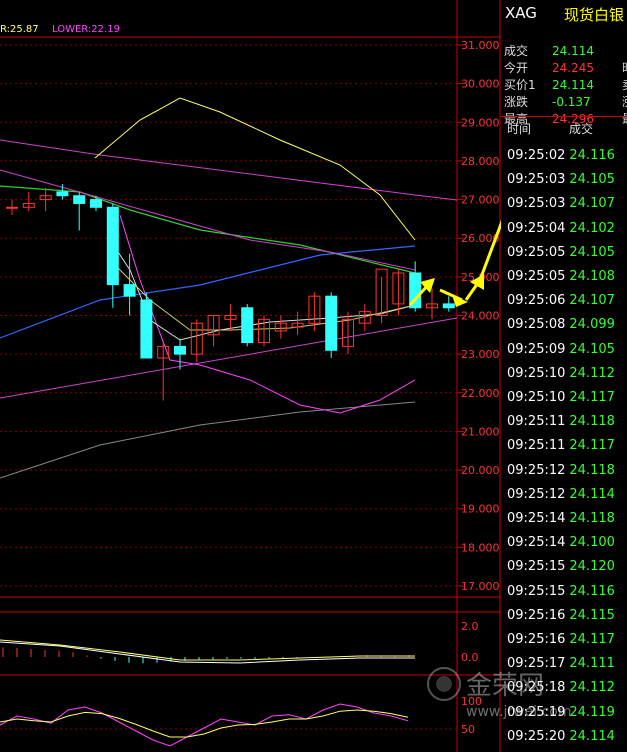  Describe the element at coordinates (565, 68) in the screenshot. I see `quote-row: 今开 24.245 时` at that location.